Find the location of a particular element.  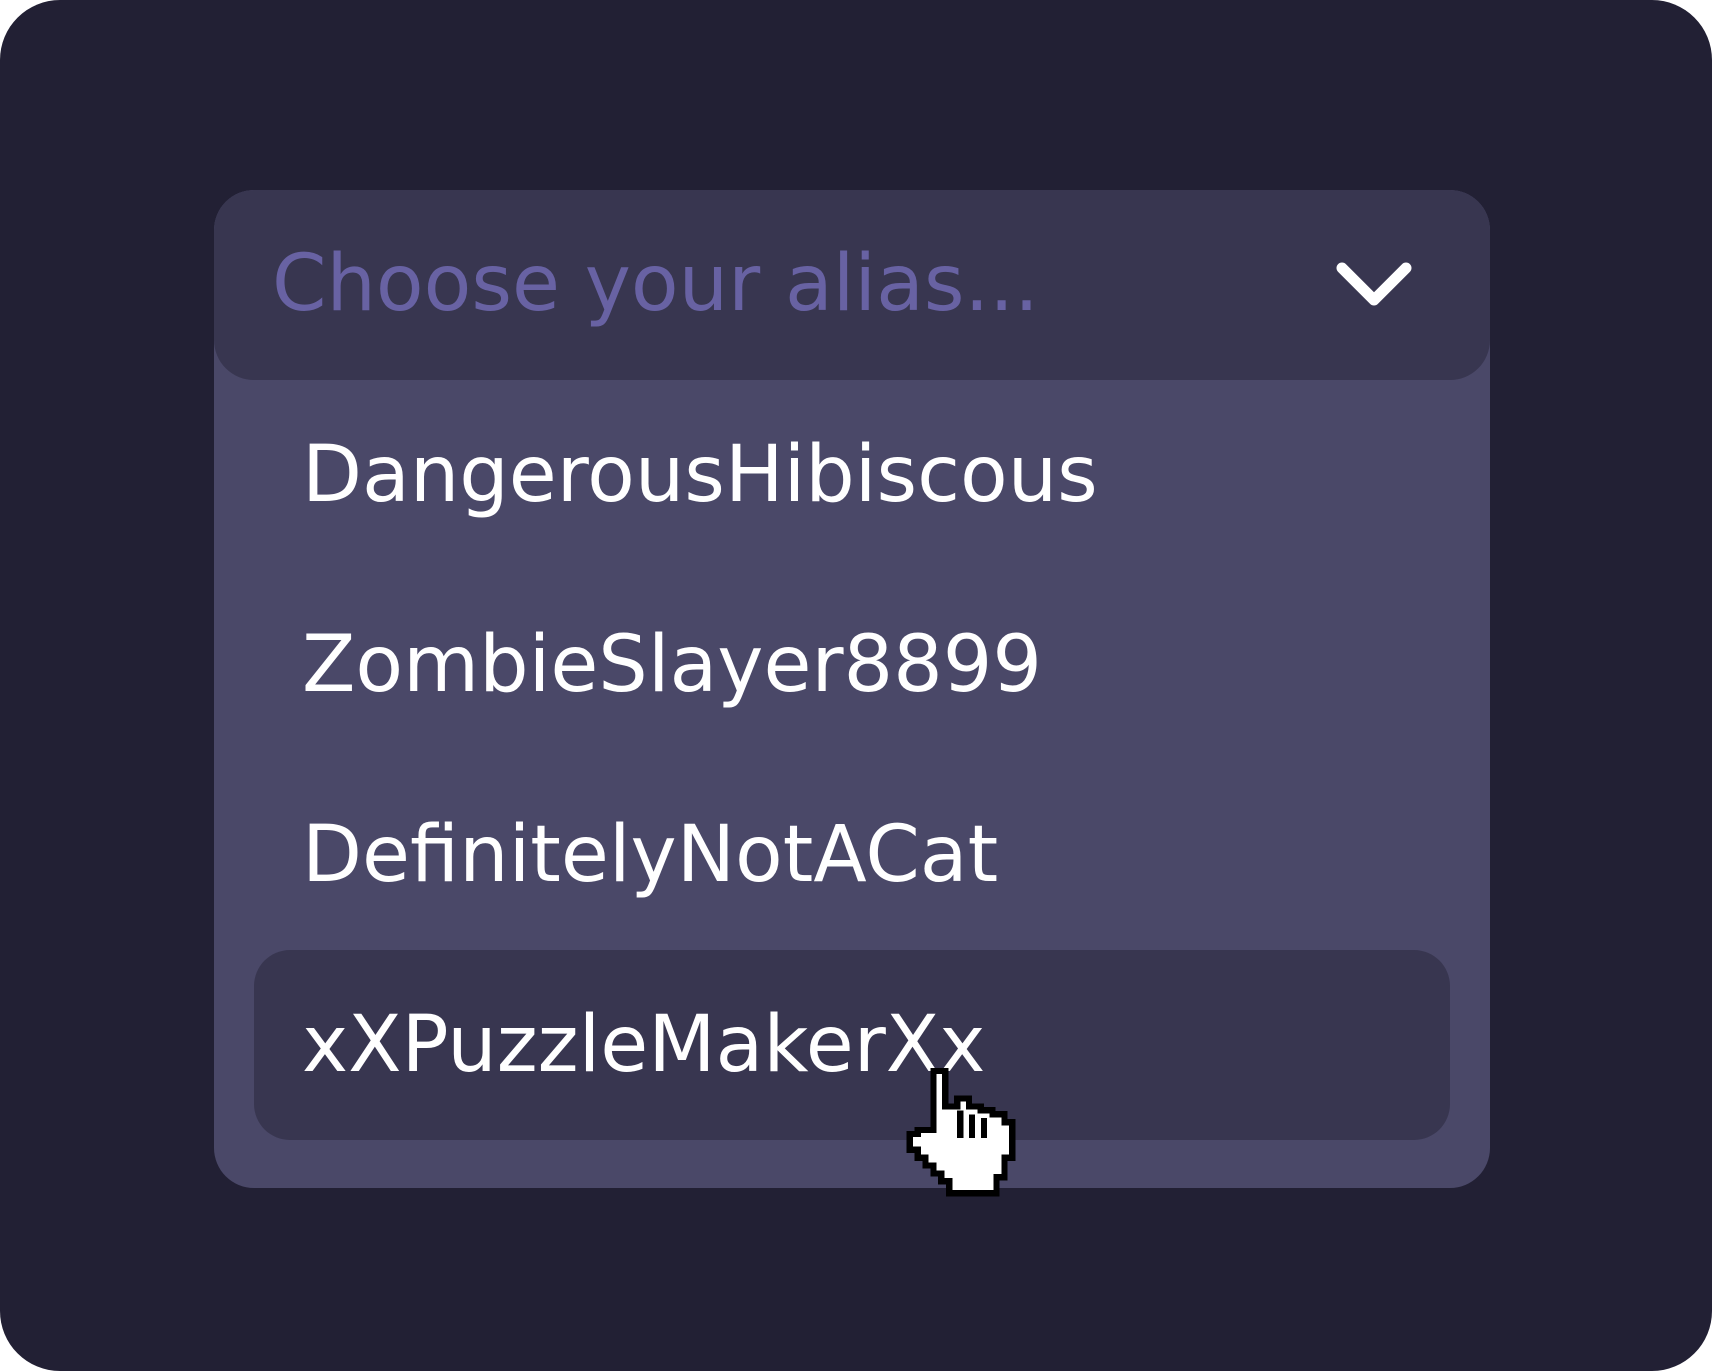

alias-option-dangeroushibiscous: DangerousHibiscous is located at coordinates (852, 475).